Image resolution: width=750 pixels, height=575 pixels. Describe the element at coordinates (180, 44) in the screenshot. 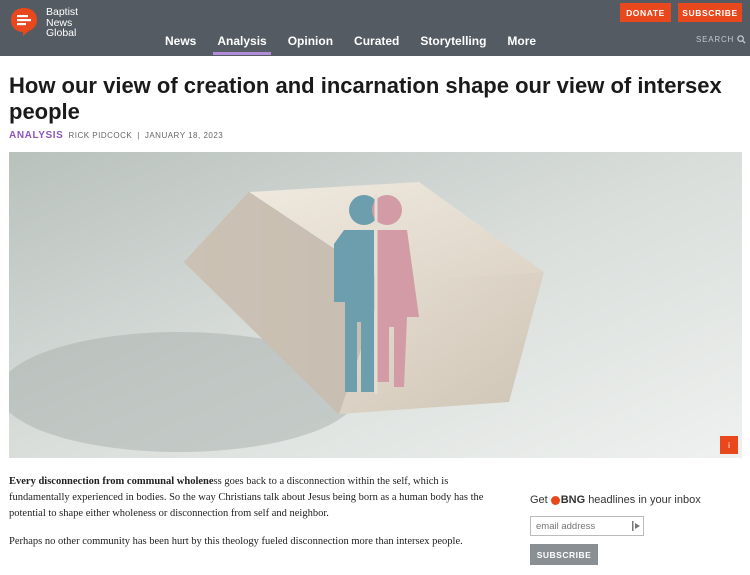

I see `nav-item-news: News` at that location.